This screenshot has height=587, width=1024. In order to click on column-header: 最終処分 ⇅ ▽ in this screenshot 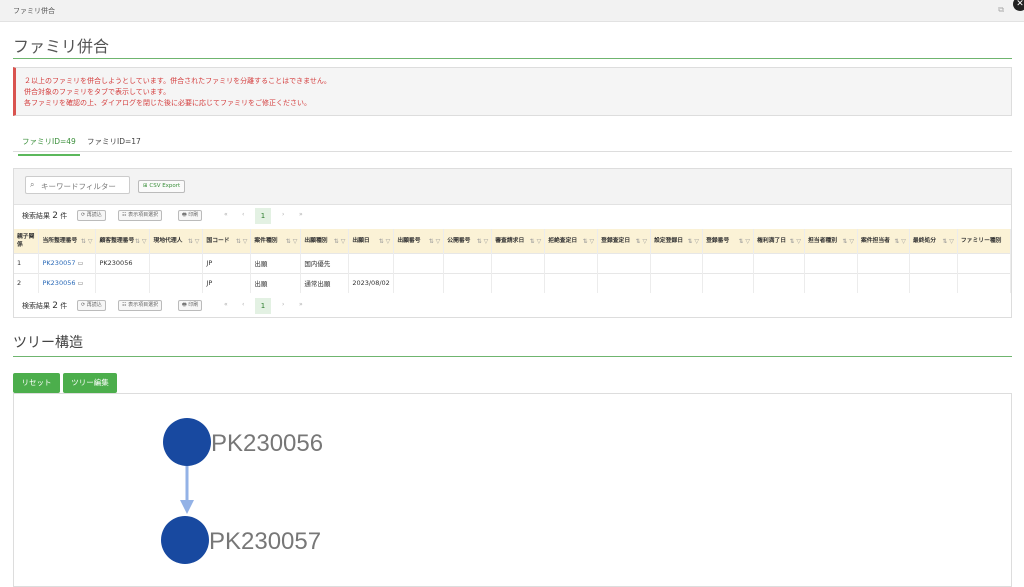, I will do `click(933, 241)`.